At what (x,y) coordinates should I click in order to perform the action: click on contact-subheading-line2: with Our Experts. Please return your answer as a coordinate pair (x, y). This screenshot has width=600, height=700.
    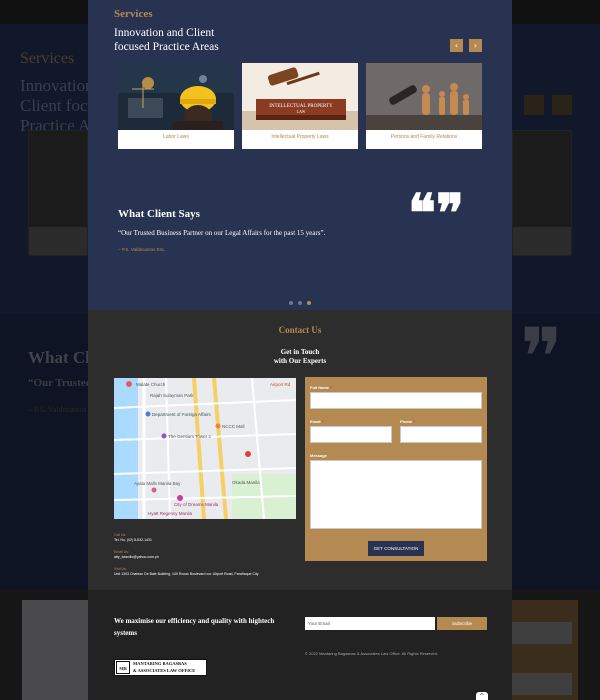
    Looking at the image, I should click on (300, 361).